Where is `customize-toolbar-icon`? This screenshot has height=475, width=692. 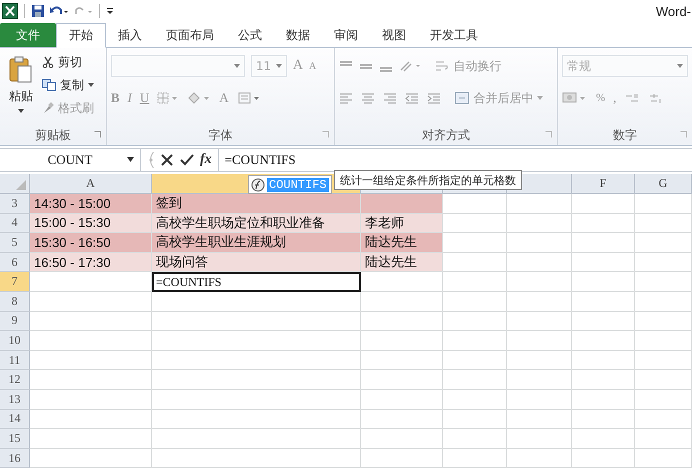
customize-toolbar-icon is located at coordinates (110, 11).